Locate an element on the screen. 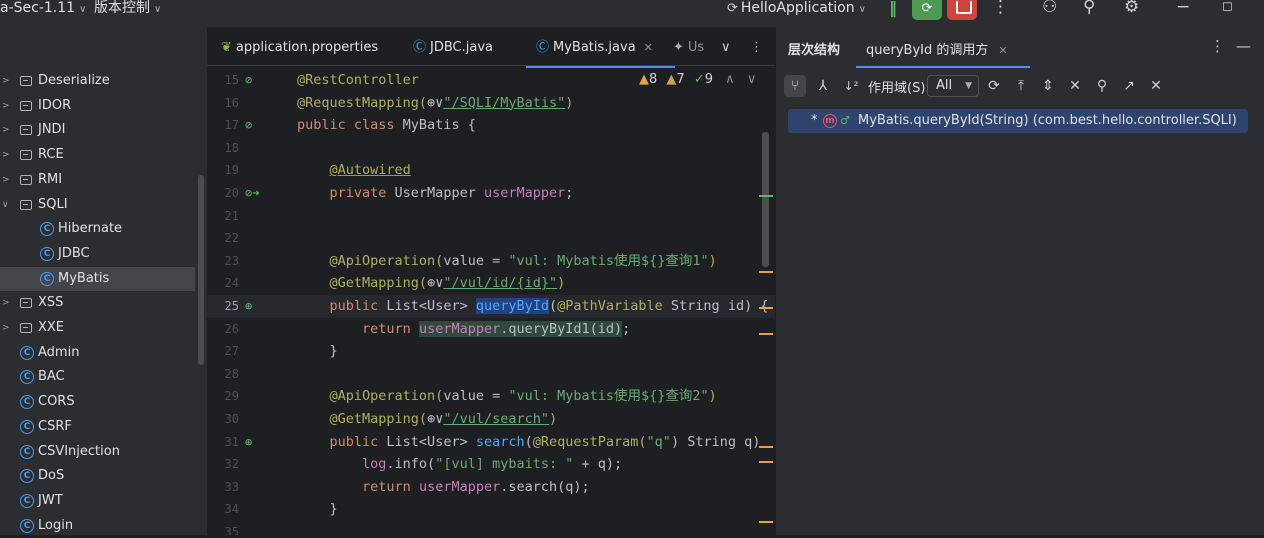 The width and height of the screenshot is (1264, 538). stop-button is located at coordinates (962, 10).